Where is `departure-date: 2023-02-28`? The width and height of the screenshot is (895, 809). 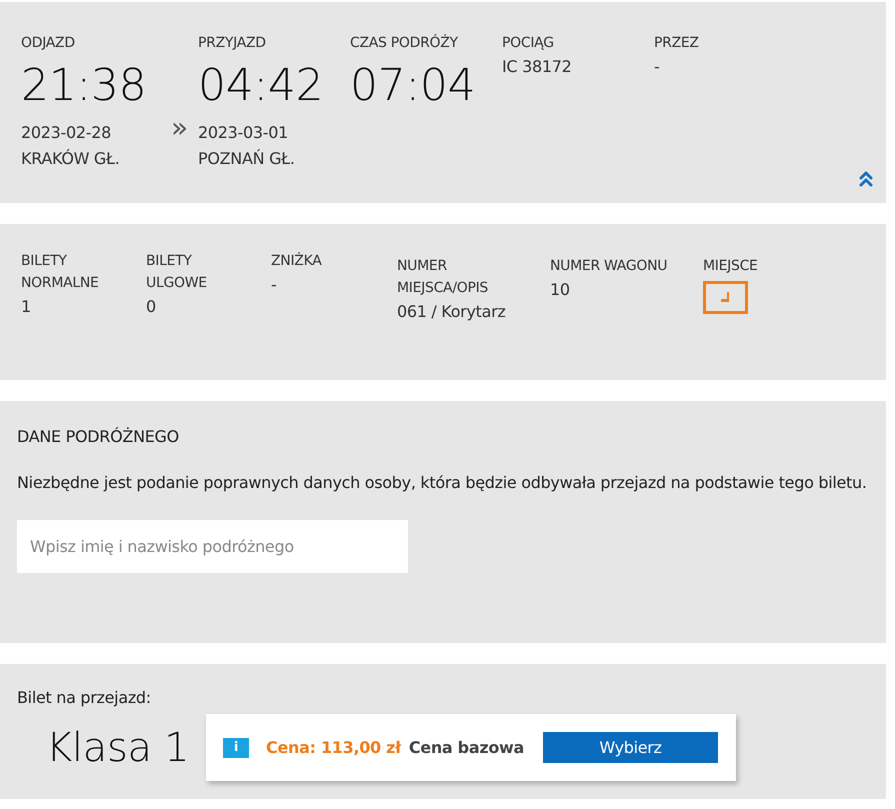 departure-date: 2023-02-28 is located at coordinates (66, 133).